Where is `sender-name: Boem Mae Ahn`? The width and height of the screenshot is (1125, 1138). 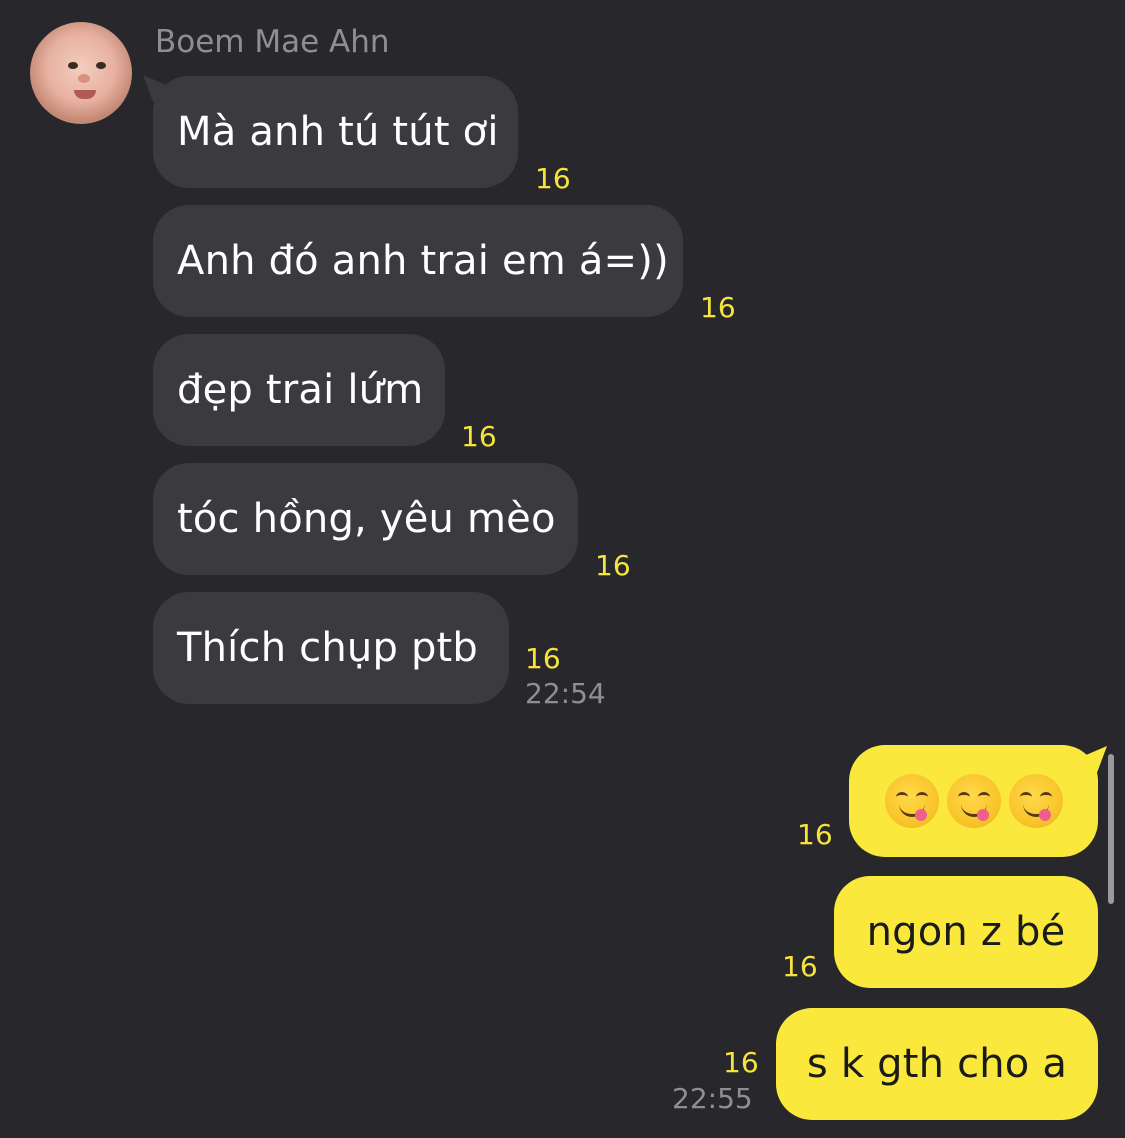
sender-name: Boem Mae Ahn is located at coordinates (272, 42).